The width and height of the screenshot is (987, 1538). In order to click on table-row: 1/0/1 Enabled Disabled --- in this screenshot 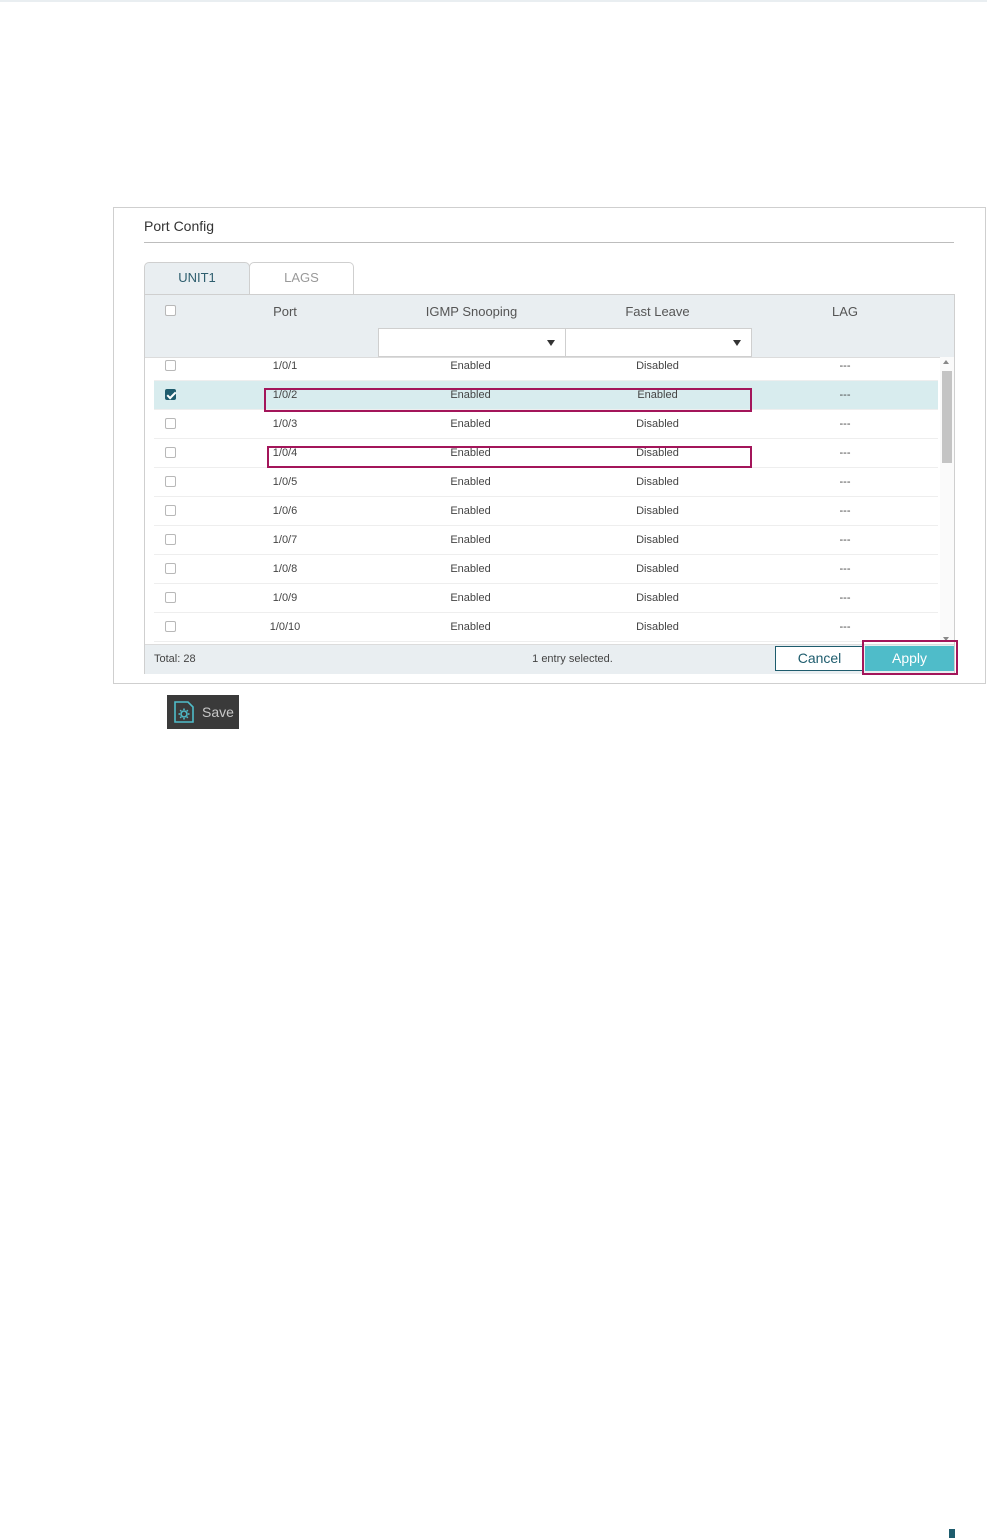, I will do `click(546, 369)`.